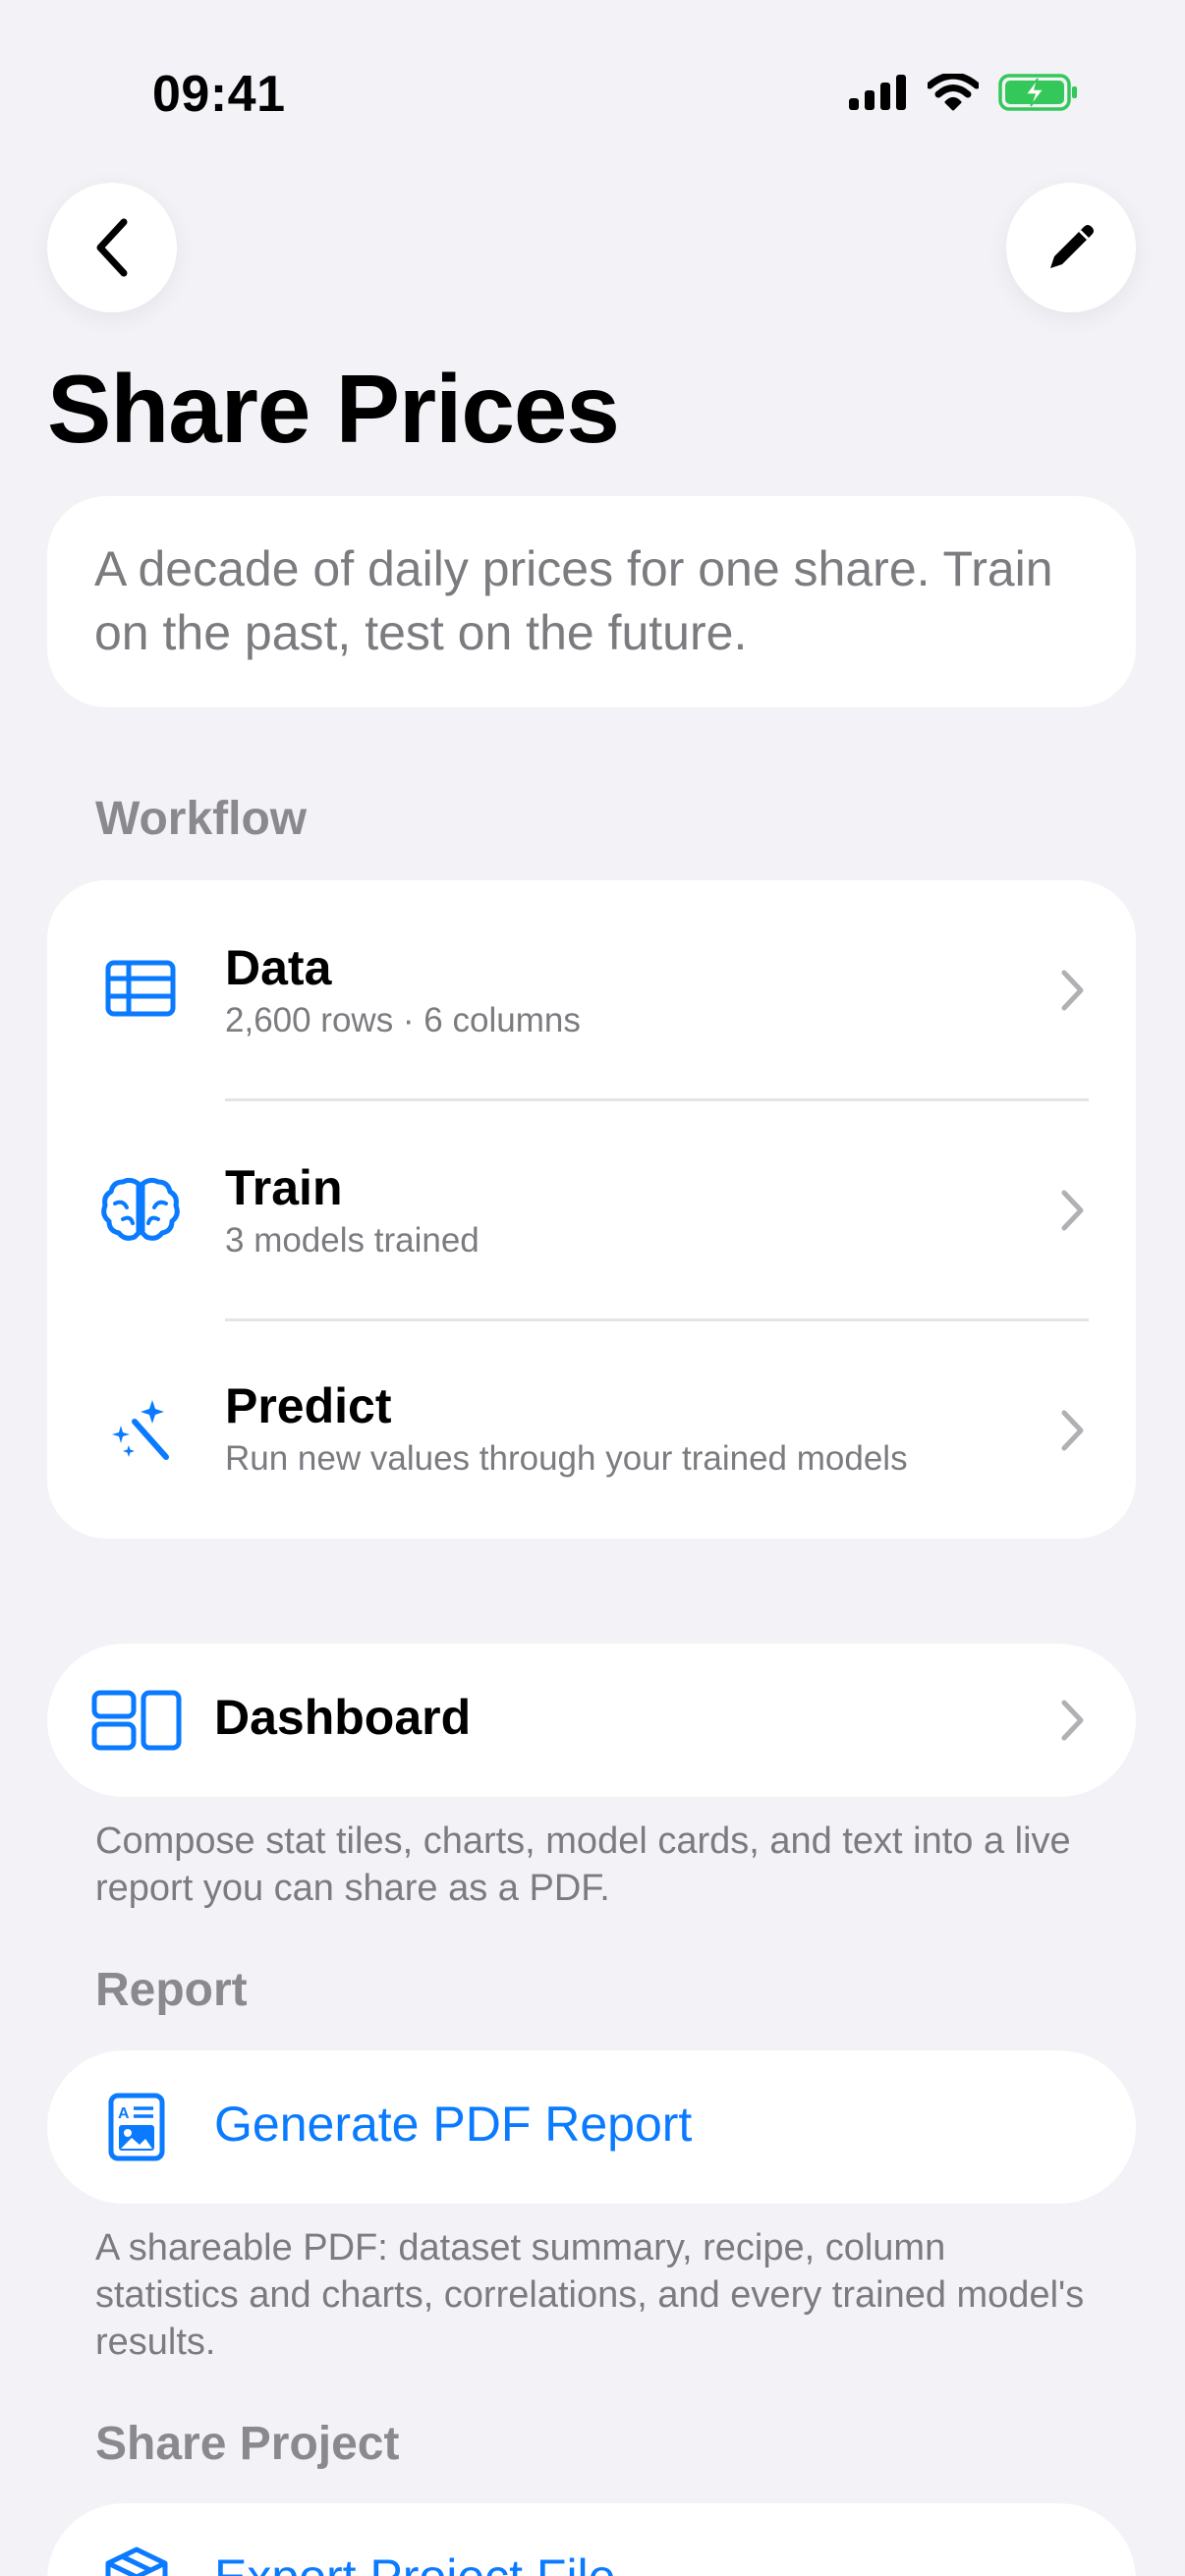 This screenshot has height=2576, width=1185. Describe the element at coordinates (1038, 92) in the screenshot. I see `battery-charging-icon` at that location.